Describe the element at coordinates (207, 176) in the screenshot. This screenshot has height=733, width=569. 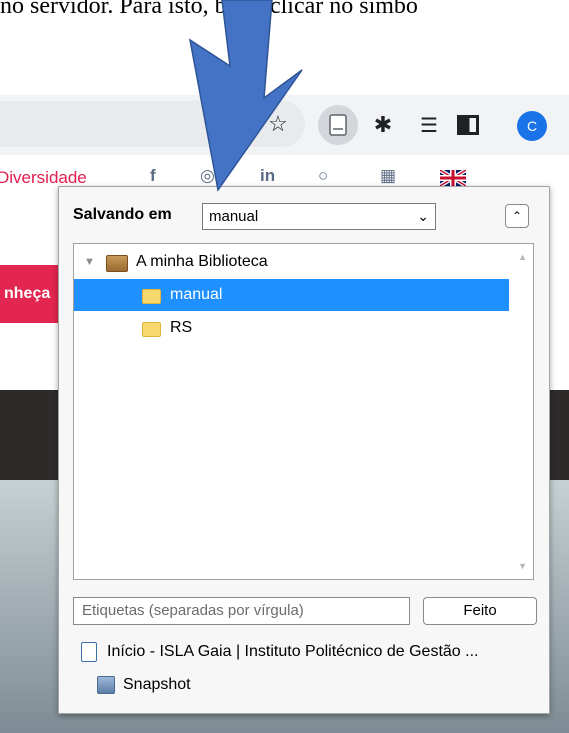
I see `instagram-icon: ◎` at that location.